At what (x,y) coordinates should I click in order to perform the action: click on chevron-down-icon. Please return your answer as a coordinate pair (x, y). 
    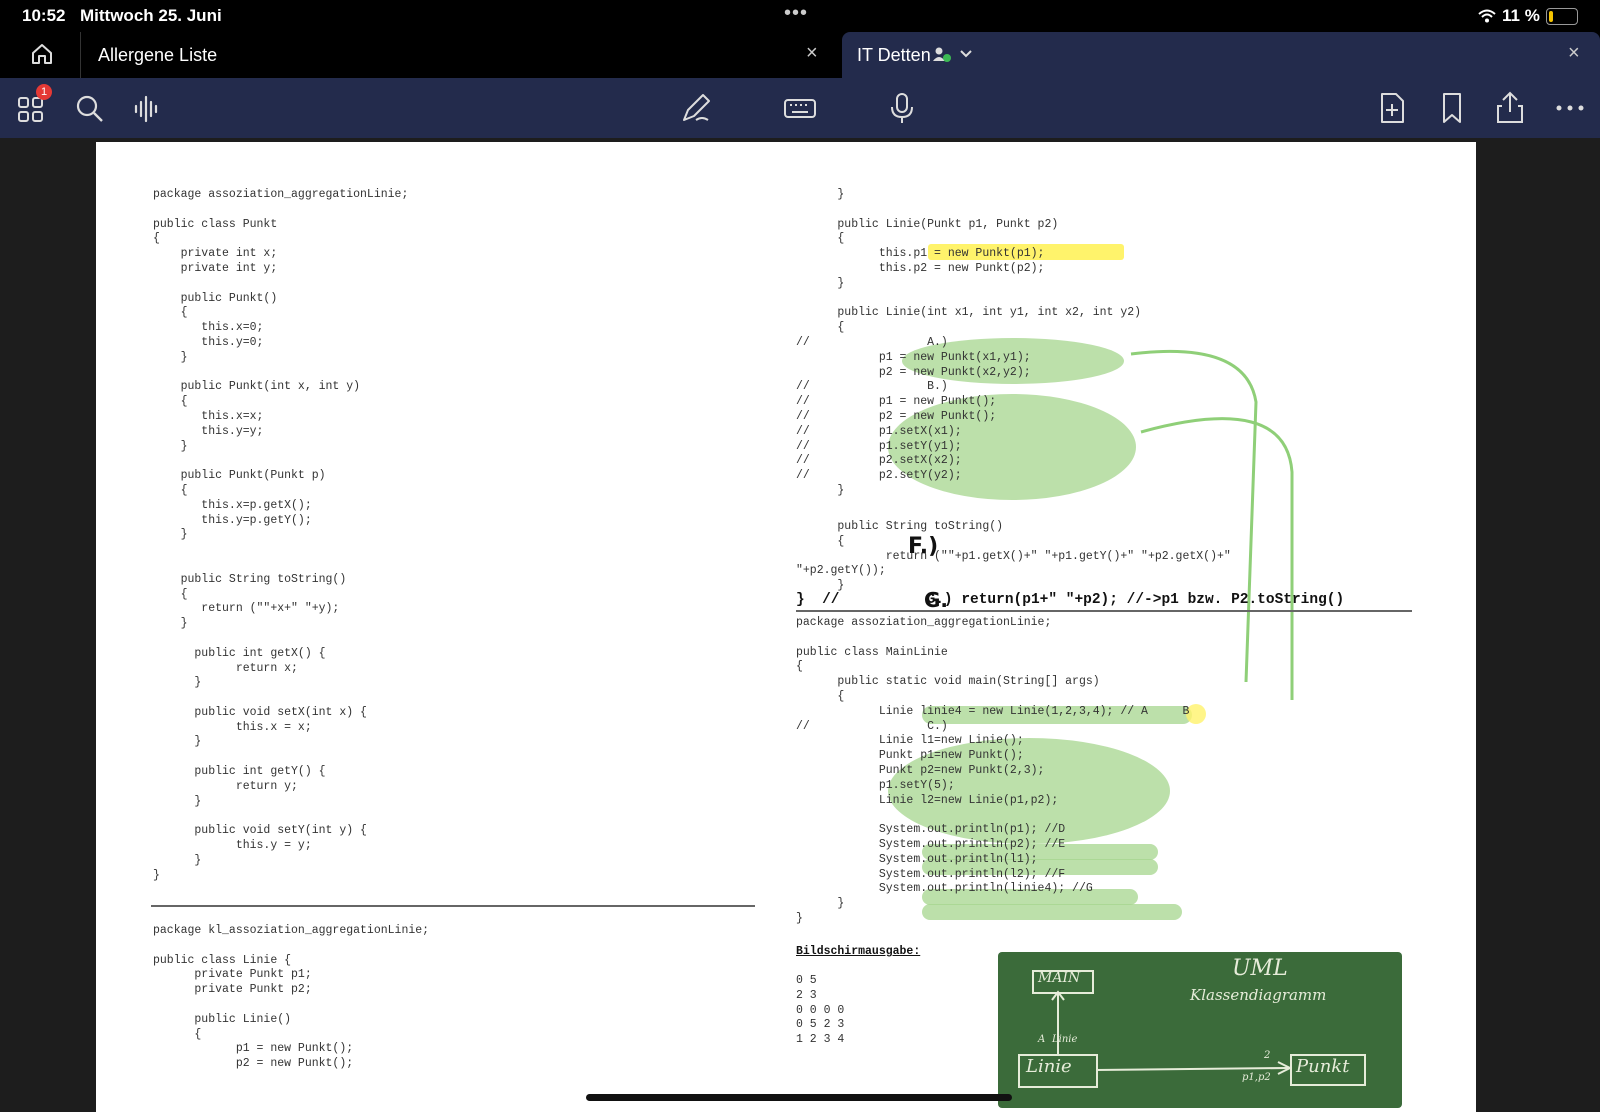
    Looking at the image, I should click on (966, 54).